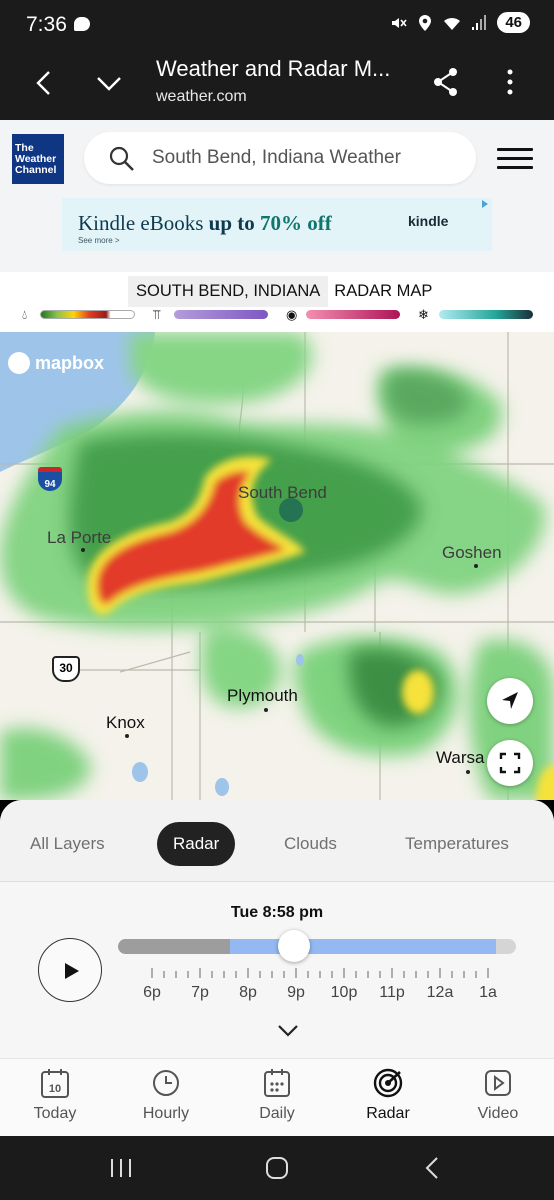  I want to click on wifi-icon, so click(452, 23).